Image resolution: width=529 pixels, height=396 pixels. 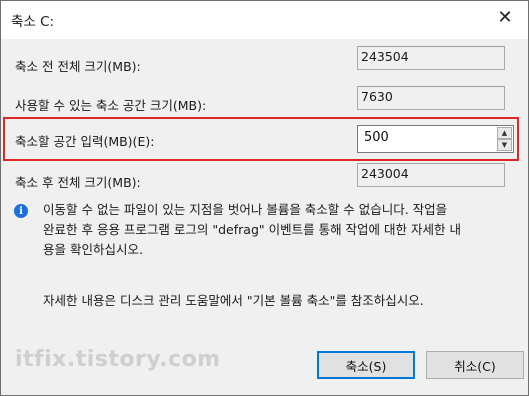 What do you see at coordinates (21, 211) in the screenshot?
I see `info-icon: i` at bounding box center [21, 211].